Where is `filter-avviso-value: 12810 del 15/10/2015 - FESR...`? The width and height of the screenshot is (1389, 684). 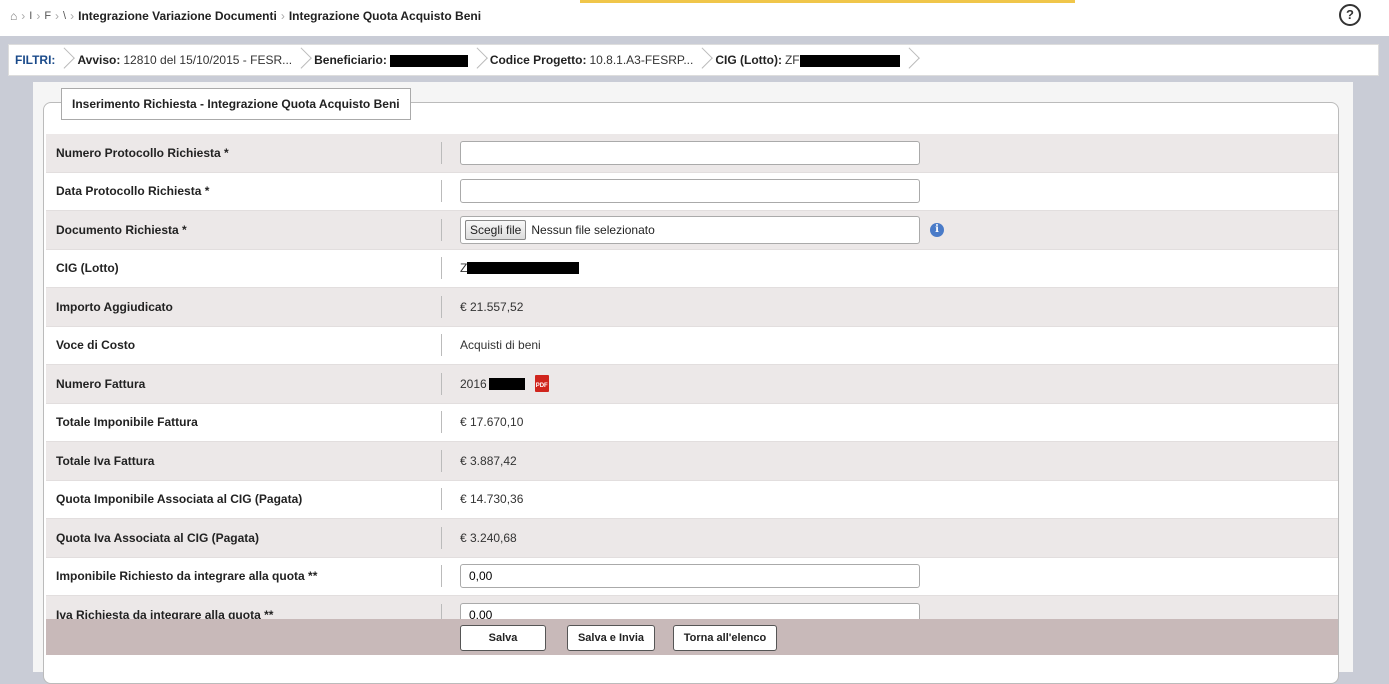 filter-avviso-value: 12810 del 15/10/2015 - FESR... is located at coordinates (208, 60).